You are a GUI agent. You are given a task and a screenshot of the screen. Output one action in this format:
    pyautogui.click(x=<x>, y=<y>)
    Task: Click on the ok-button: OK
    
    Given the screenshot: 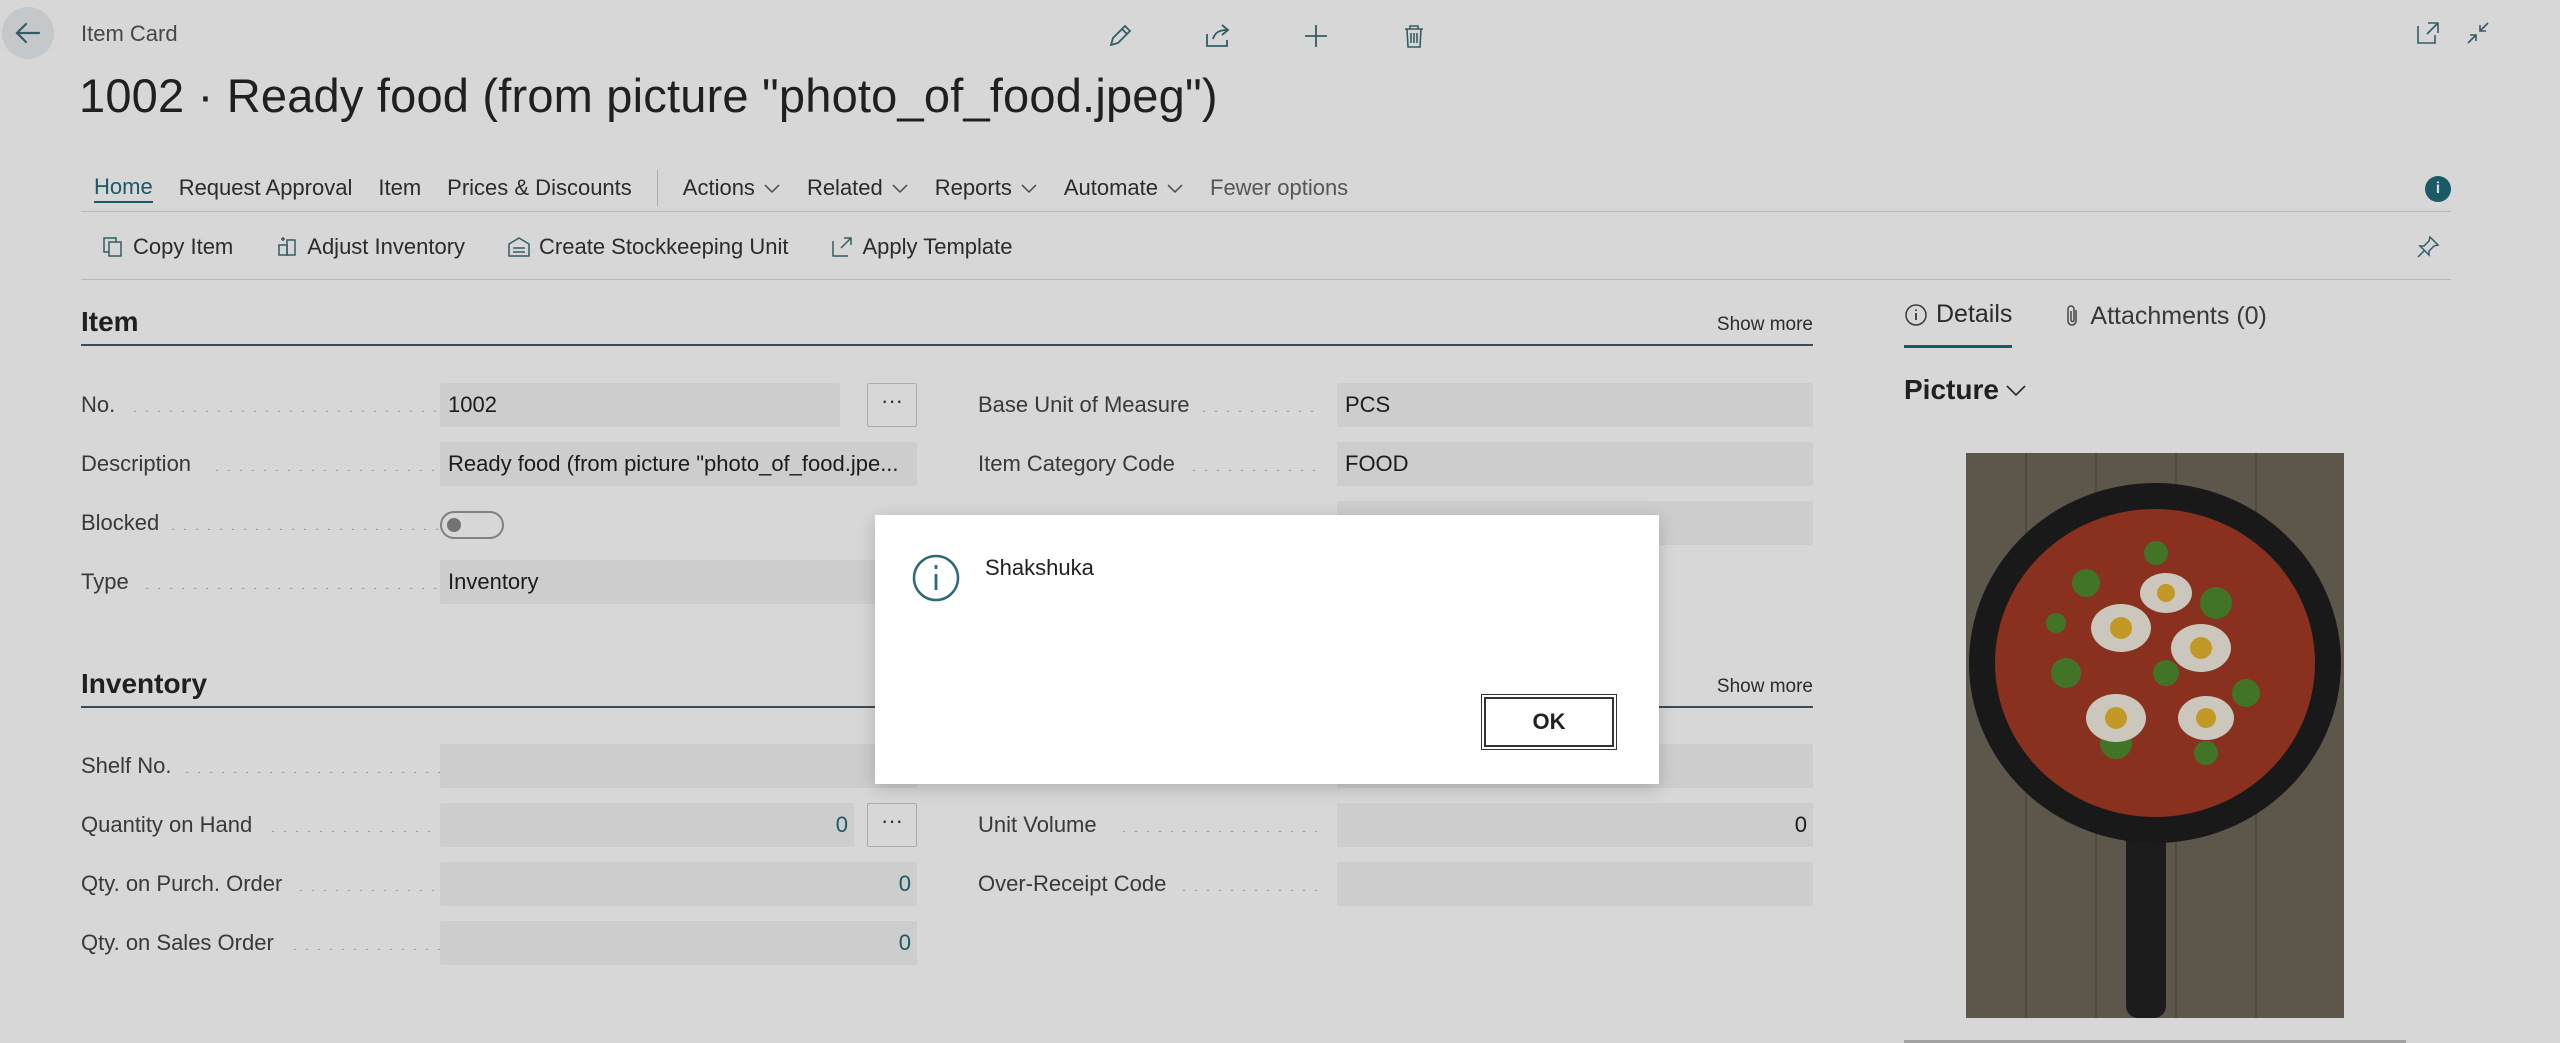 What is the action you would take?
    pyautogui.click(x=1549, y=722)
    